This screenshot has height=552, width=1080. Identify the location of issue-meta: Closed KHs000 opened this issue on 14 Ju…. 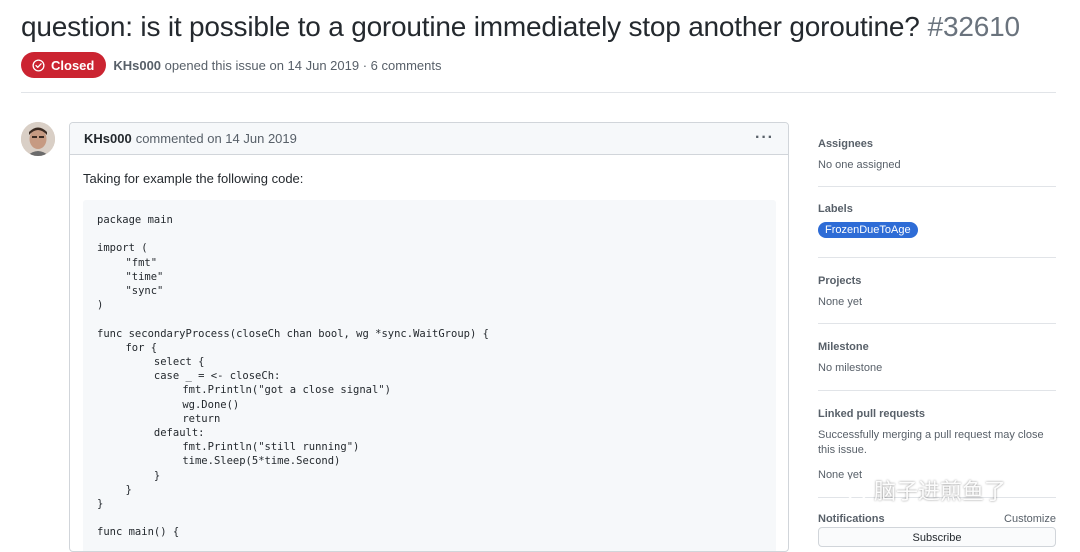
(231, 65).